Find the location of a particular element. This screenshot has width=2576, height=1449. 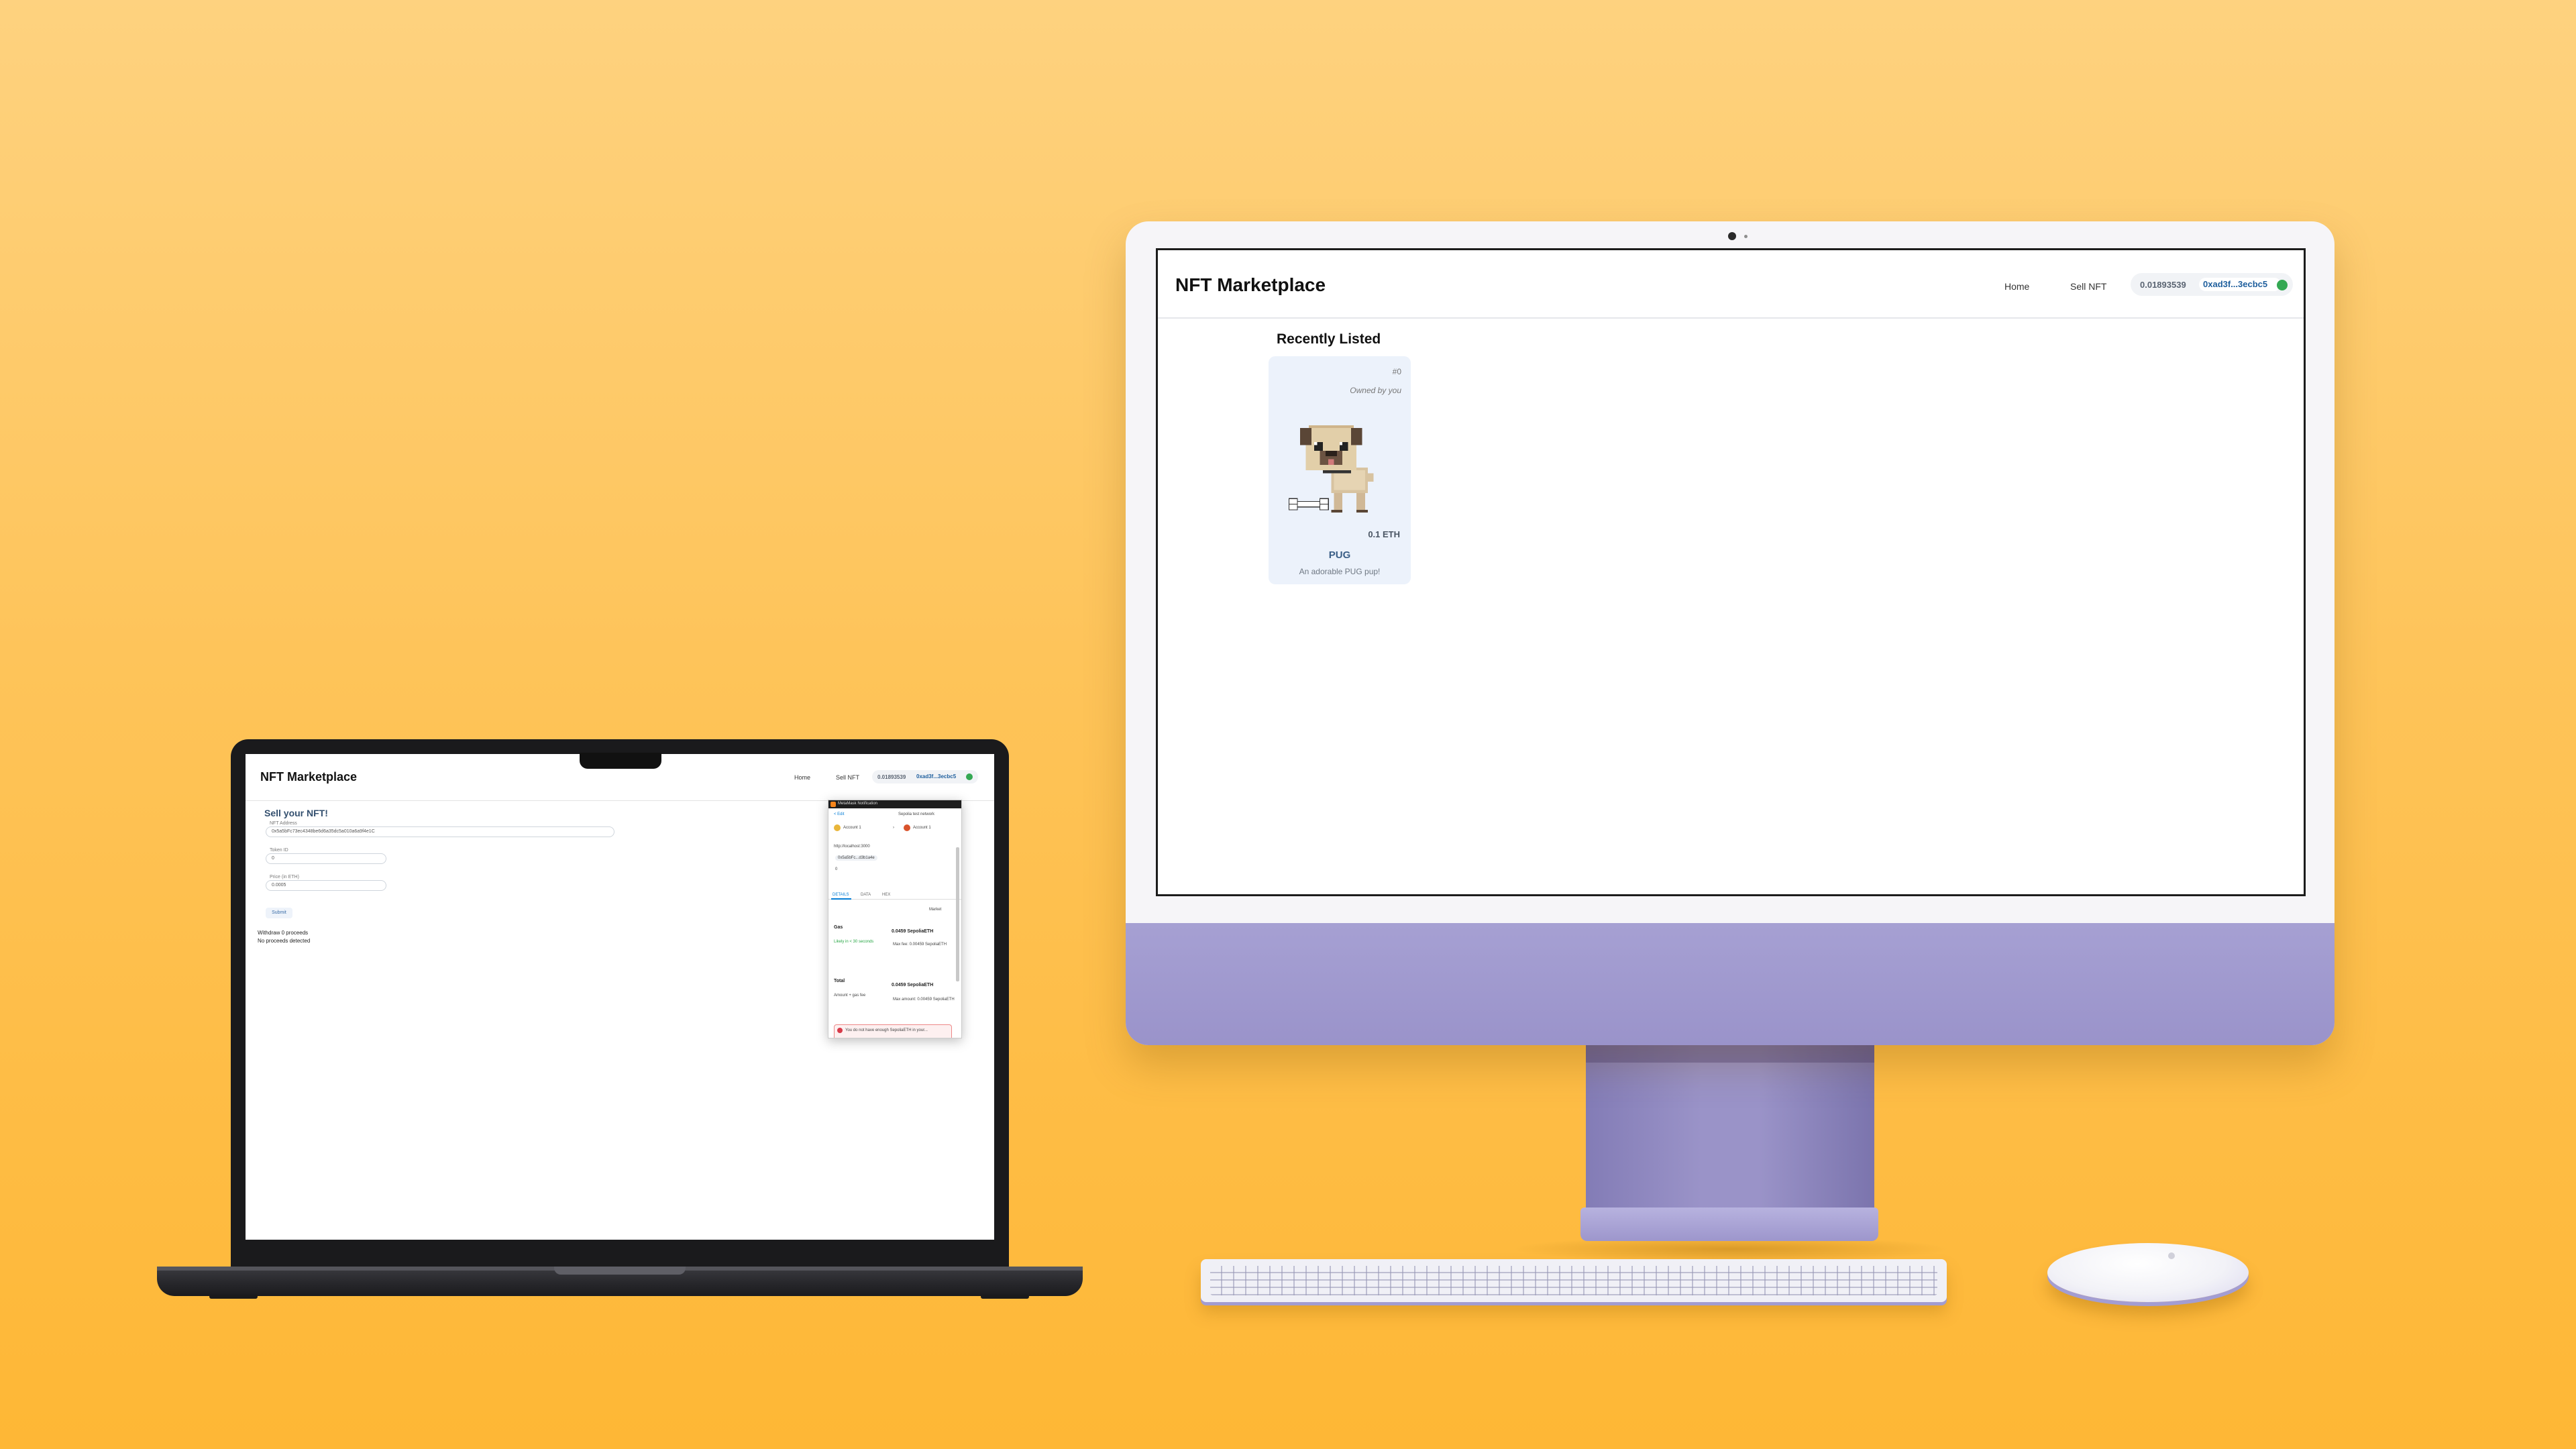

laptop-wallet-address: 0xad3f...3ecbc5 is located at coordinates (936, 776).